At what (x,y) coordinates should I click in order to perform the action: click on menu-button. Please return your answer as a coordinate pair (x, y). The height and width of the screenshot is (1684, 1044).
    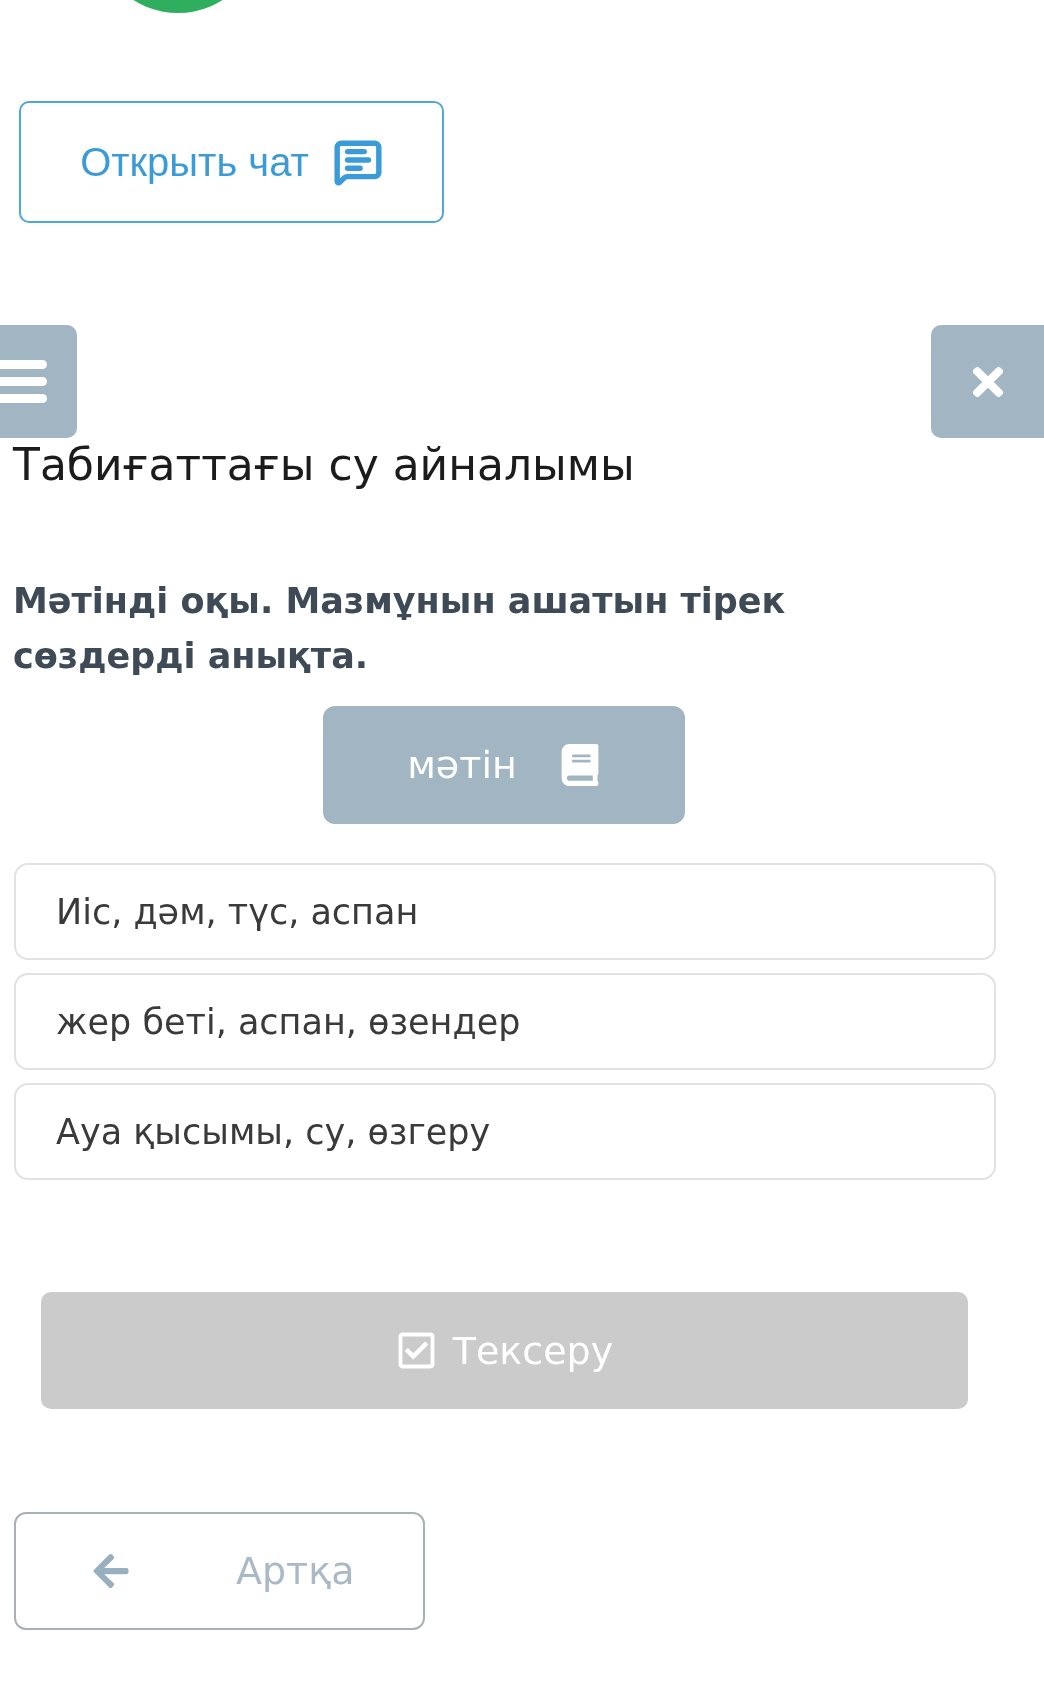
    Looking at the image, I should click on (38, 381).